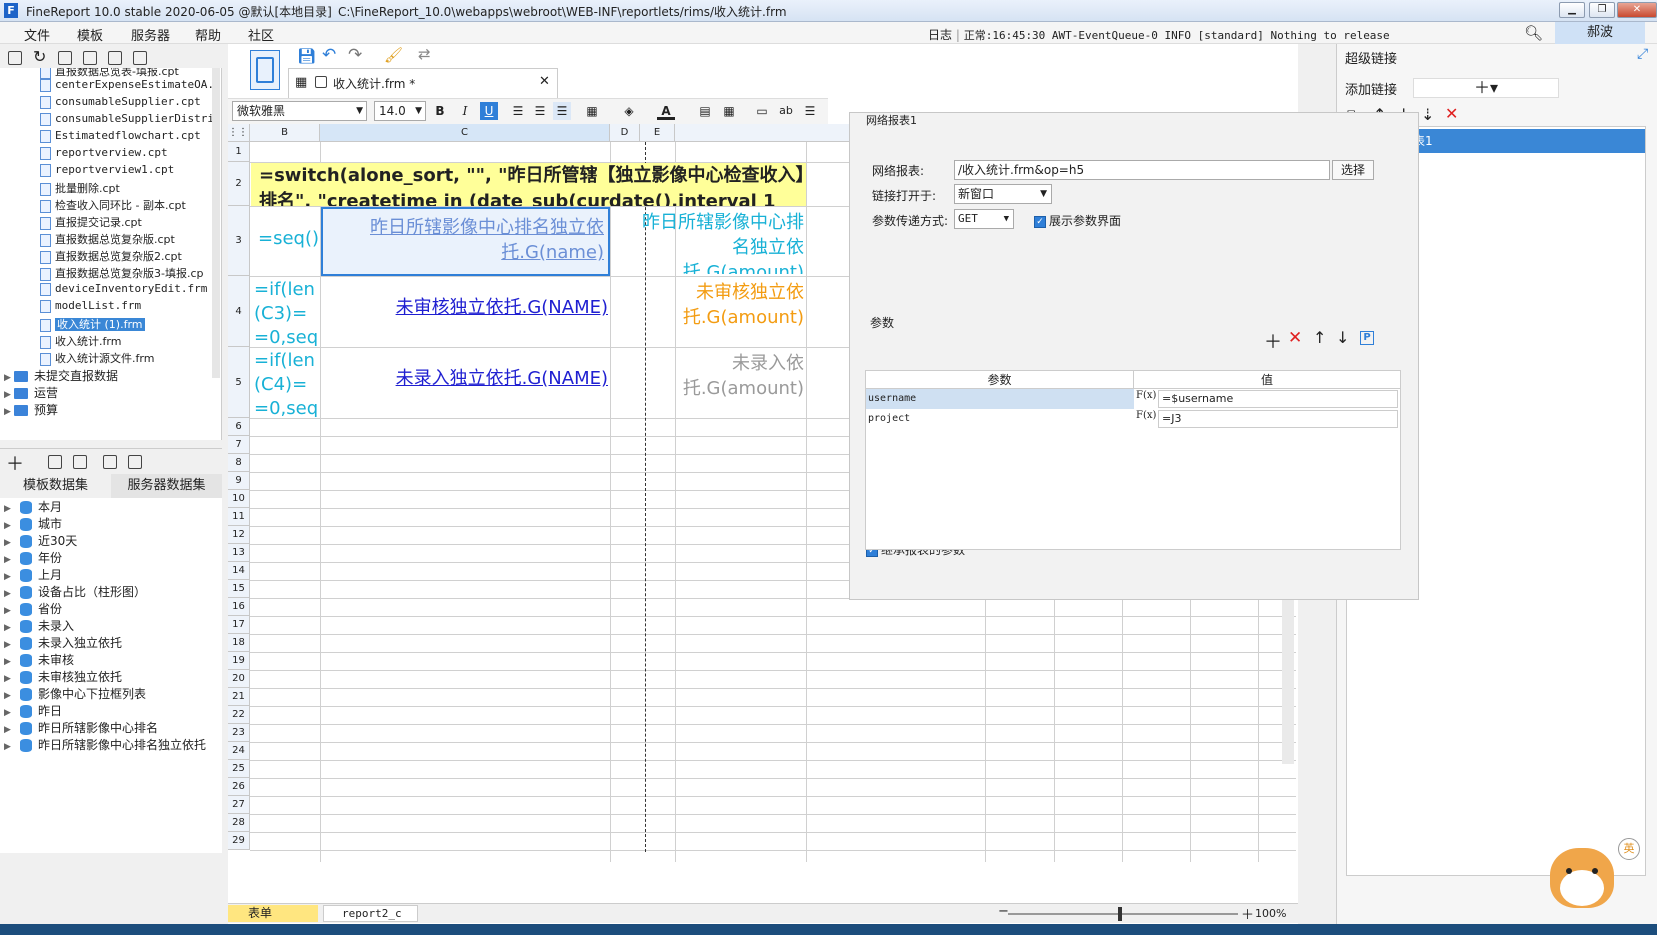 The width and height of the screenshot is (1657, 935). What do you see at coordinates (716, 312) in the screenshot?
I see `cell-i4: 未审核独立依托.G(amount)` at bounding box center [716, 312].